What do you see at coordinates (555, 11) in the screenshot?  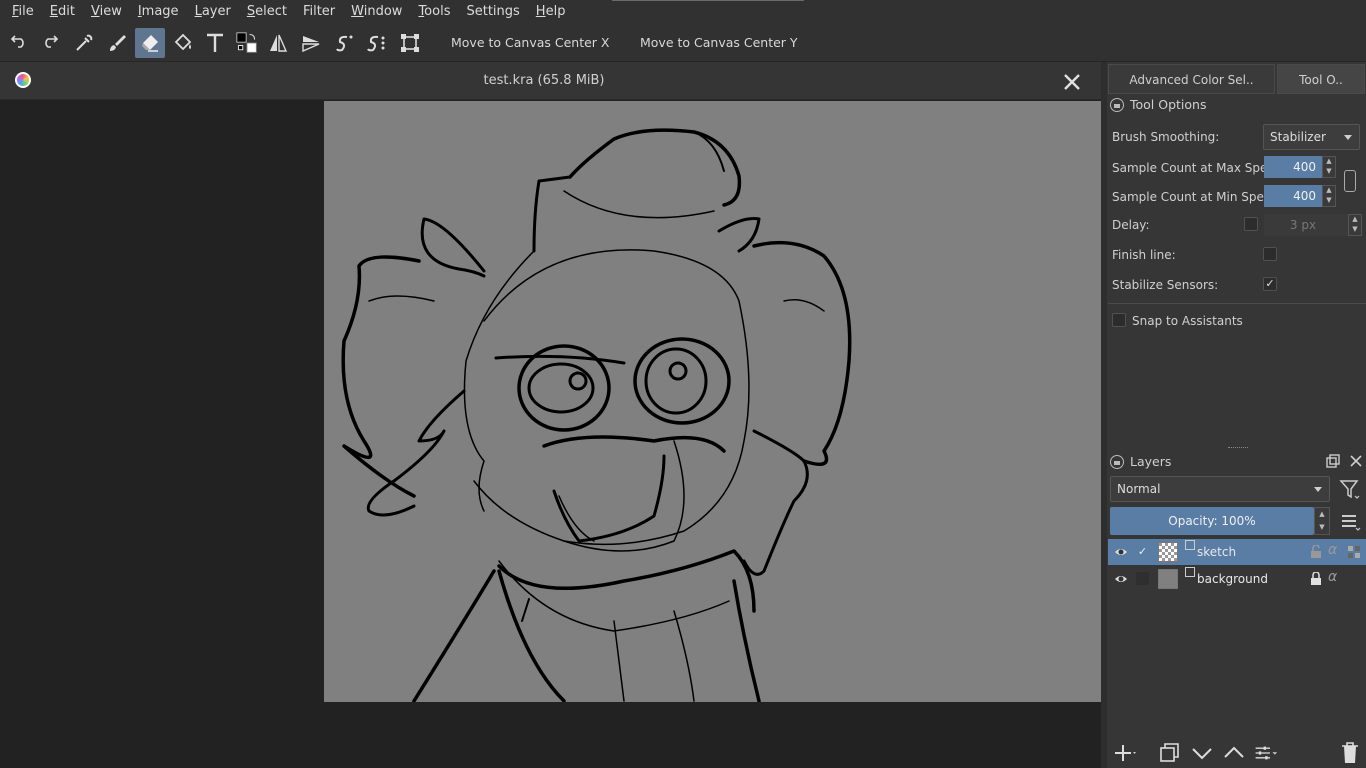 I see `menu-label: elp` at bounding box center [555, 11].